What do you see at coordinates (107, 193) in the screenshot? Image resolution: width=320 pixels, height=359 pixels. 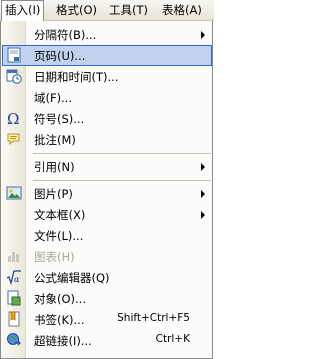 I see `menu-item-picture: 图片(P)` at bounding box center [107, 193].